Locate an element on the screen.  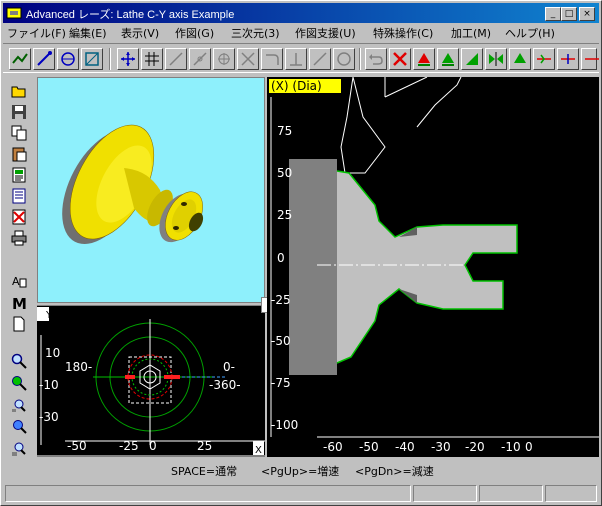
zoom-button is located at coordinates (19, 361).